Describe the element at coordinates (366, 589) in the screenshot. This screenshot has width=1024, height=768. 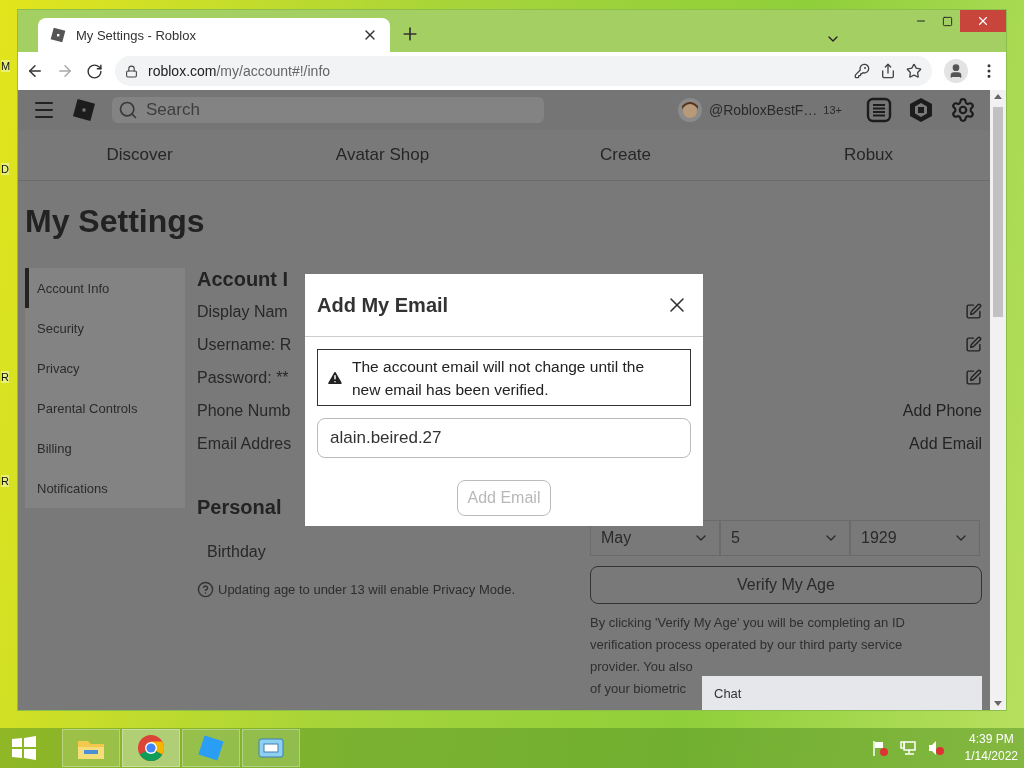
I see `privacy-note: Updating age to under 13 will enable Privacy Mode.` at that location.